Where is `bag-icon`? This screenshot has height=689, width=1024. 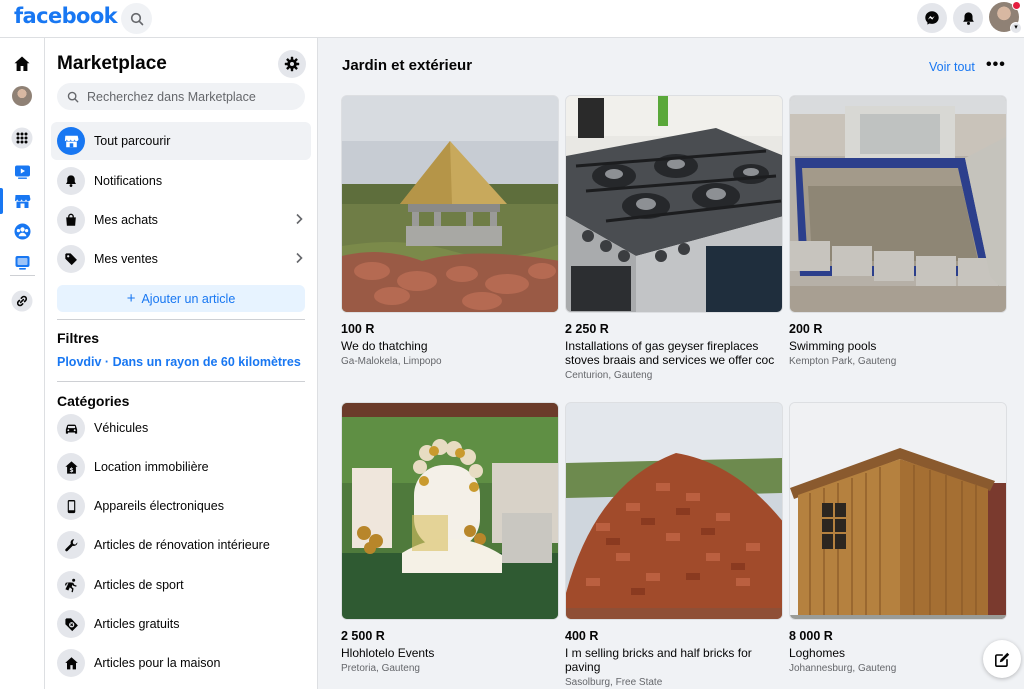
bag-icon is located at coordinates (71, 219).